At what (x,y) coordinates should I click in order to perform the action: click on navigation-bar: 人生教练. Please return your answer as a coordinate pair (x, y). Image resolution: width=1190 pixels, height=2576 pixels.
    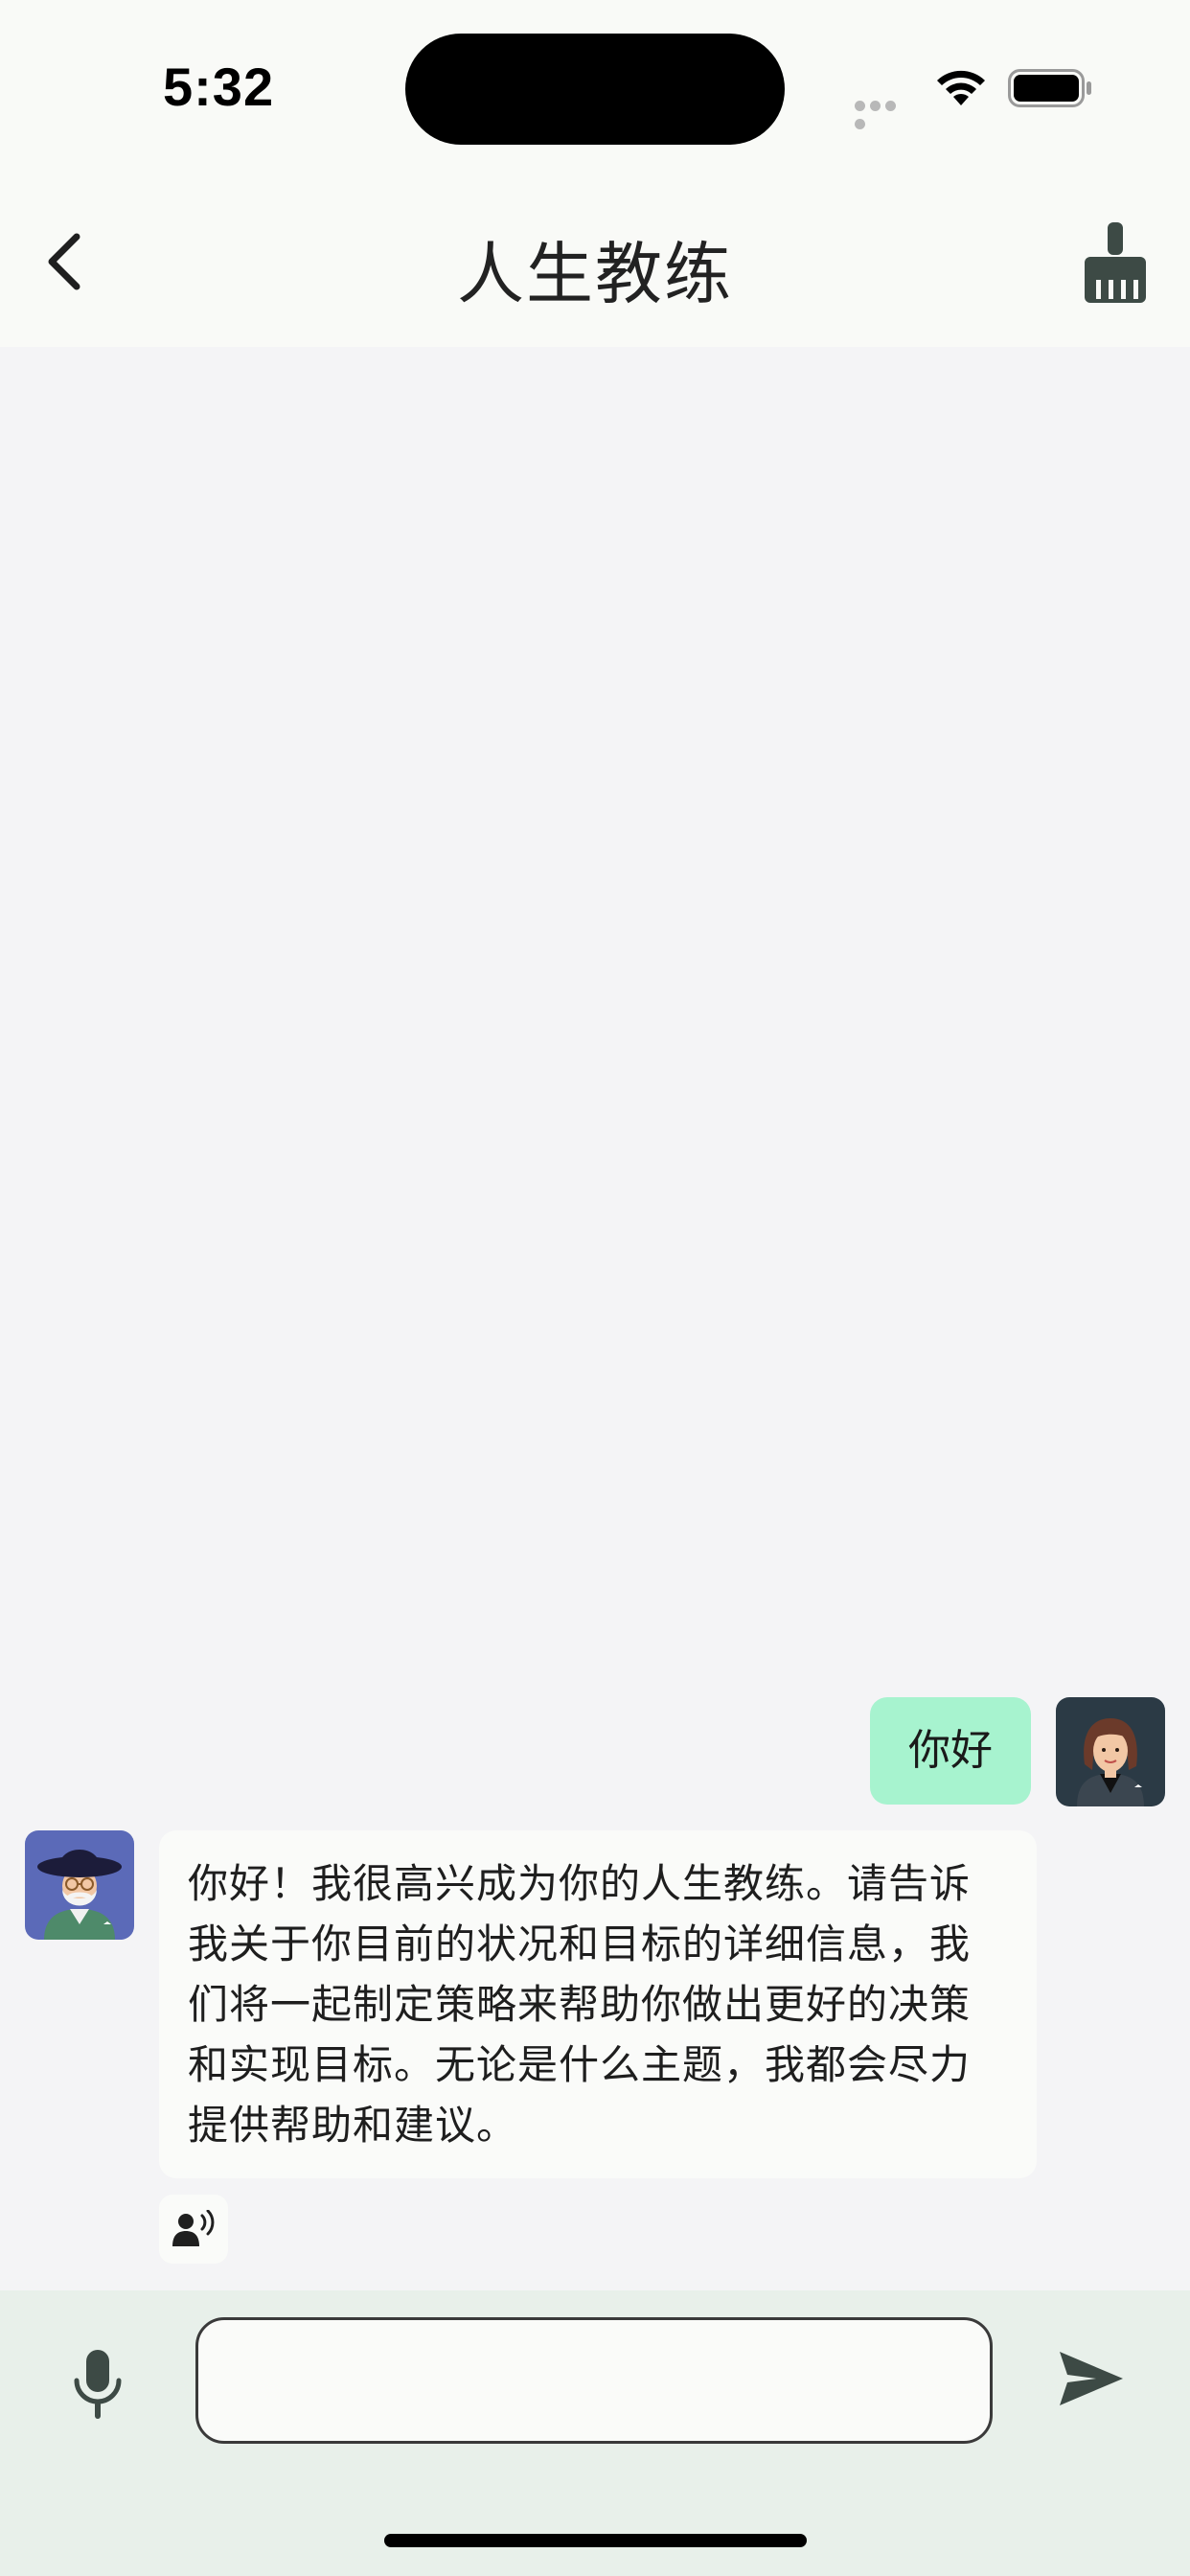
    Looking at the image, I should click on (595, 264).